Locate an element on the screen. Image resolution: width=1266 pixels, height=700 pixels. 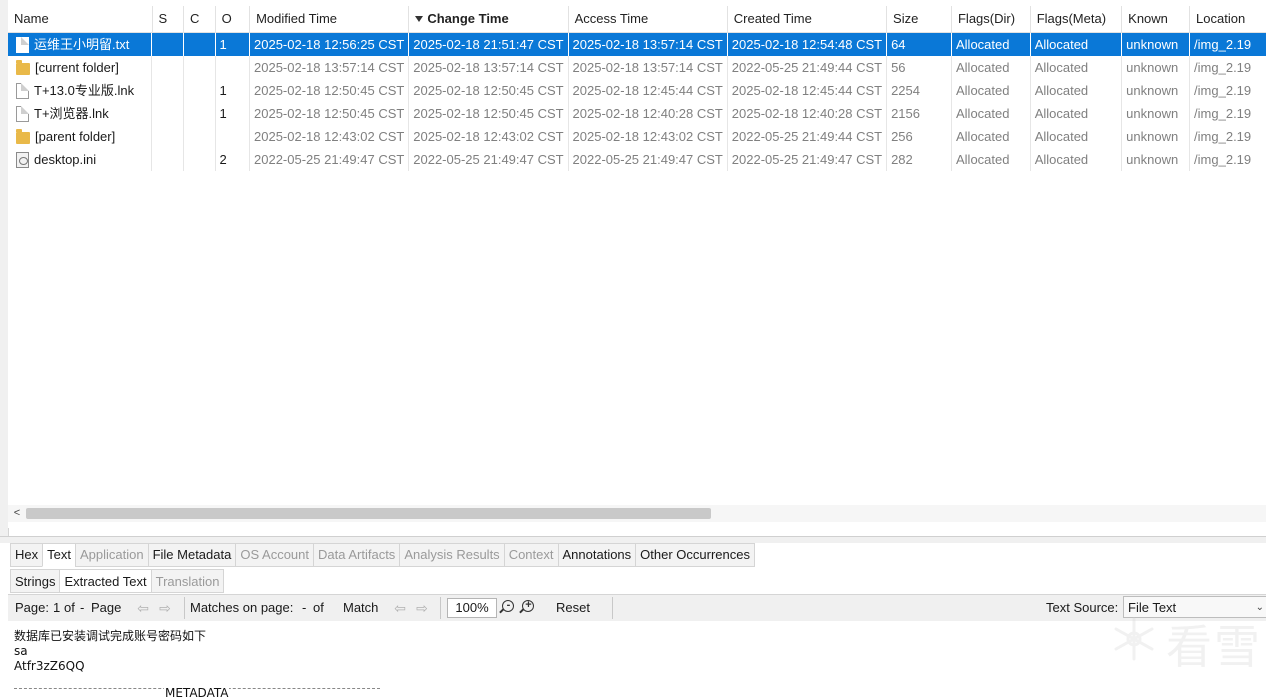
text-file-icon is located at coordinates (22, 44).